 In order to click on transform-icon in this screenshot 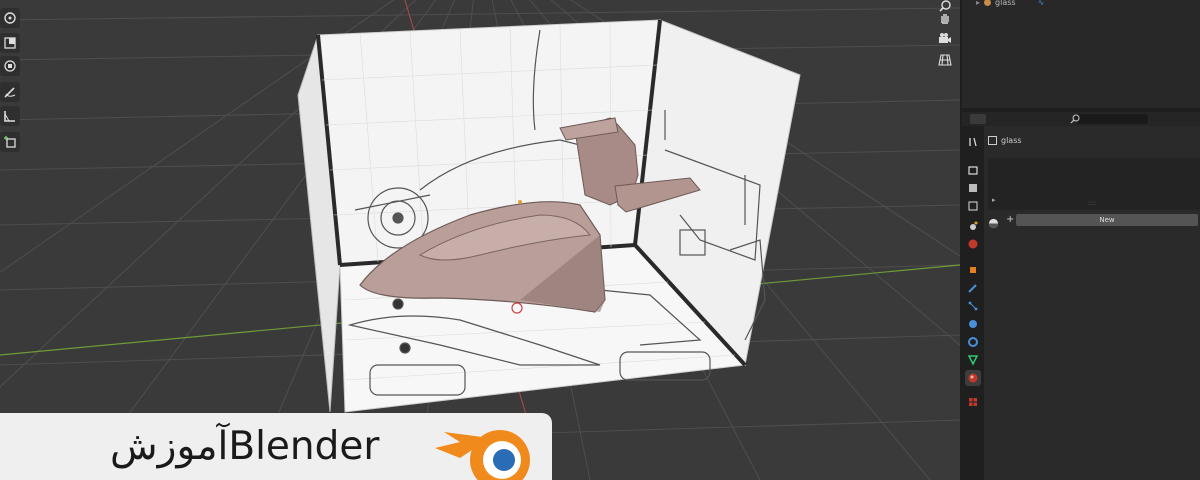, I will do `click(10, 66)`.